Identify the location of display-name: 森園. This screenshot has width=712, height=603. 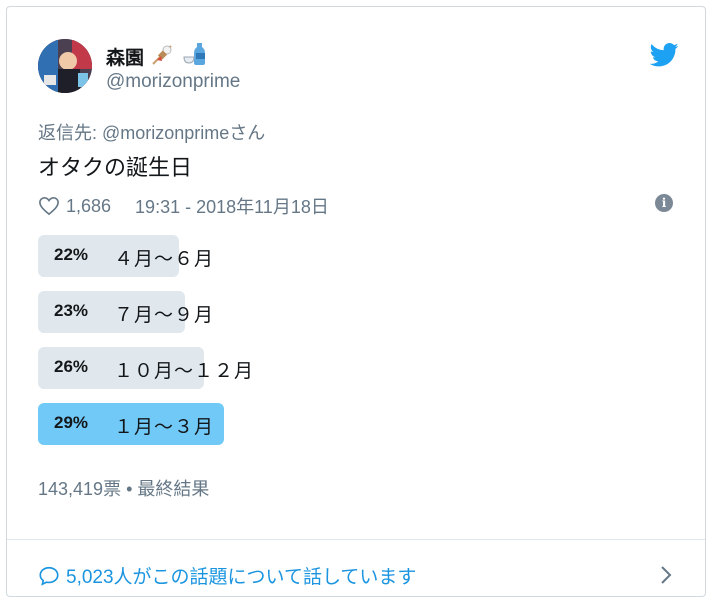
(125, 56).